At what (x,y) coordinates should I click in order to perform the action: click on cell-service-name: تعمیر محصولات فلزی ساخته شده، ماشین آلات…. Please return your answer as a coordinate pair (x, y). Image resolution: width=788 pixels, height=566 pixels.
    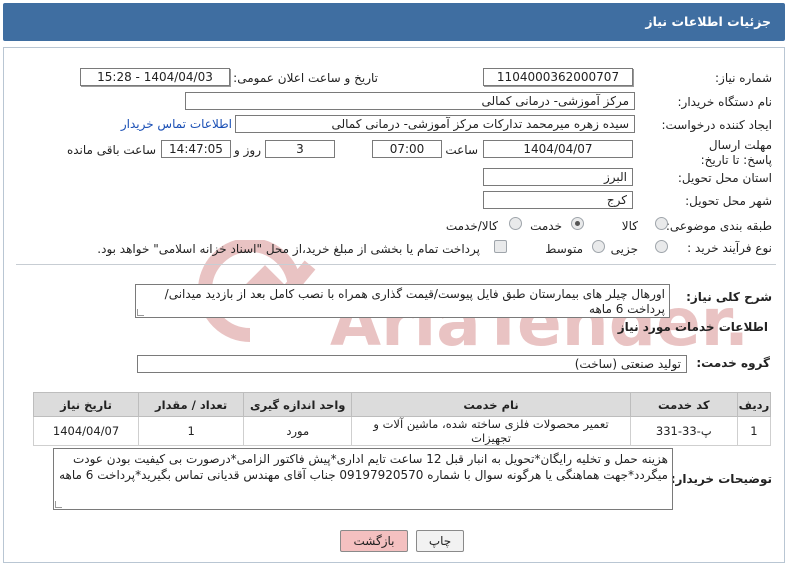
    Looking at the image, I should click on (491, 431).